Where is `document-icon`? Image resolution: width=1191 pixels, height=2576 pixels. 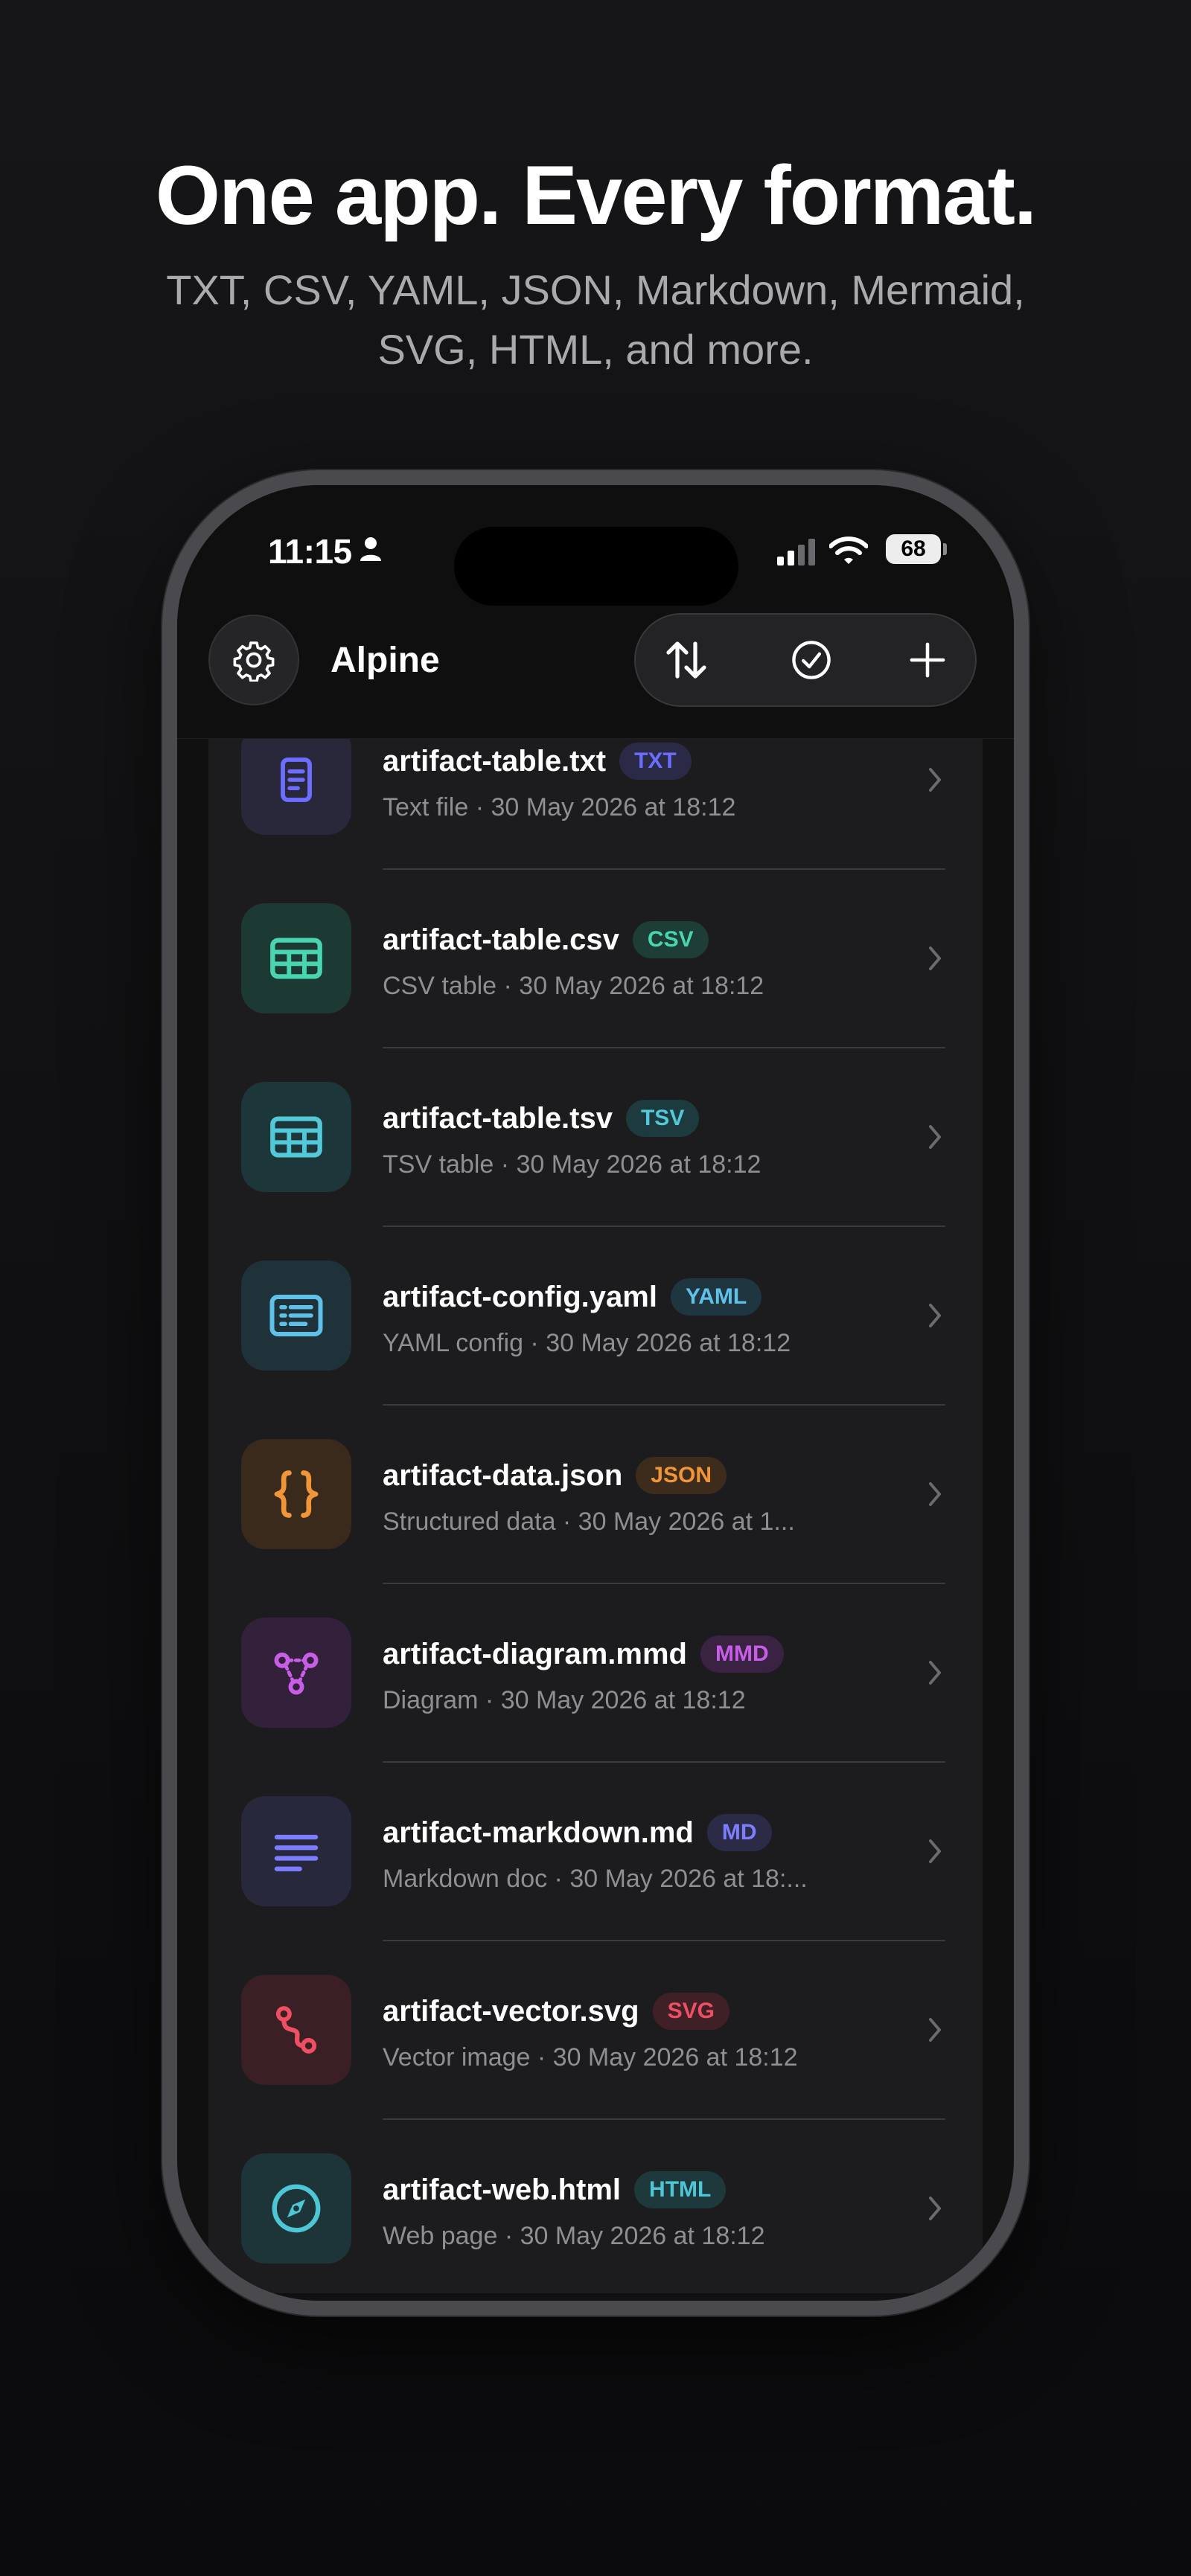 document-icon is located at coordinates (296, 780).